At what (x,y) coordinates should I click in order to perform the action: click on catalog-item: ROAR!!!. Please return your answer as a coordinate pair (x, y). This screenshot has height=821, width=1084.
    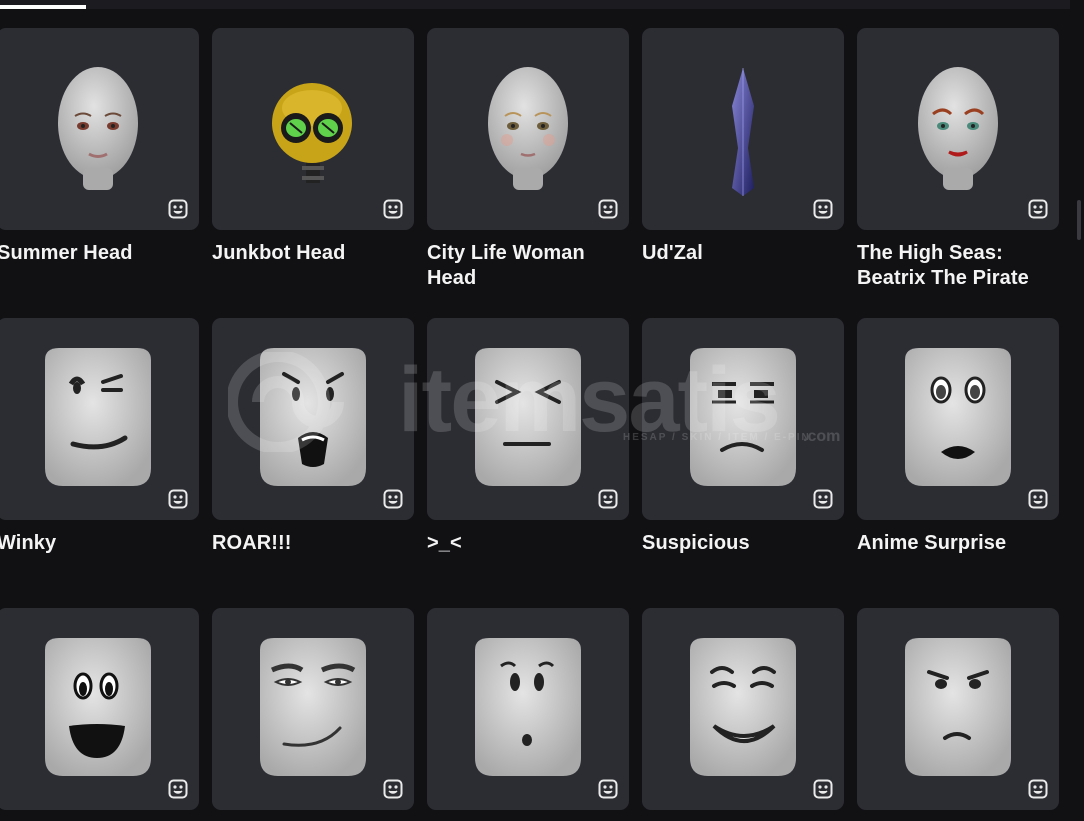
    Looking at the image, I should click on (313, 437).